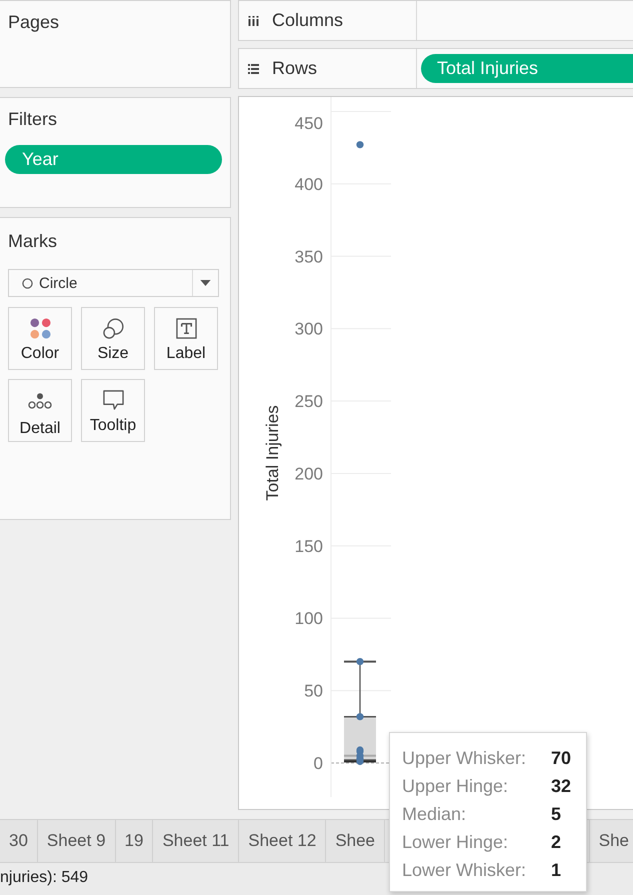  I want to click on text-box-icon, so click(186, 328).